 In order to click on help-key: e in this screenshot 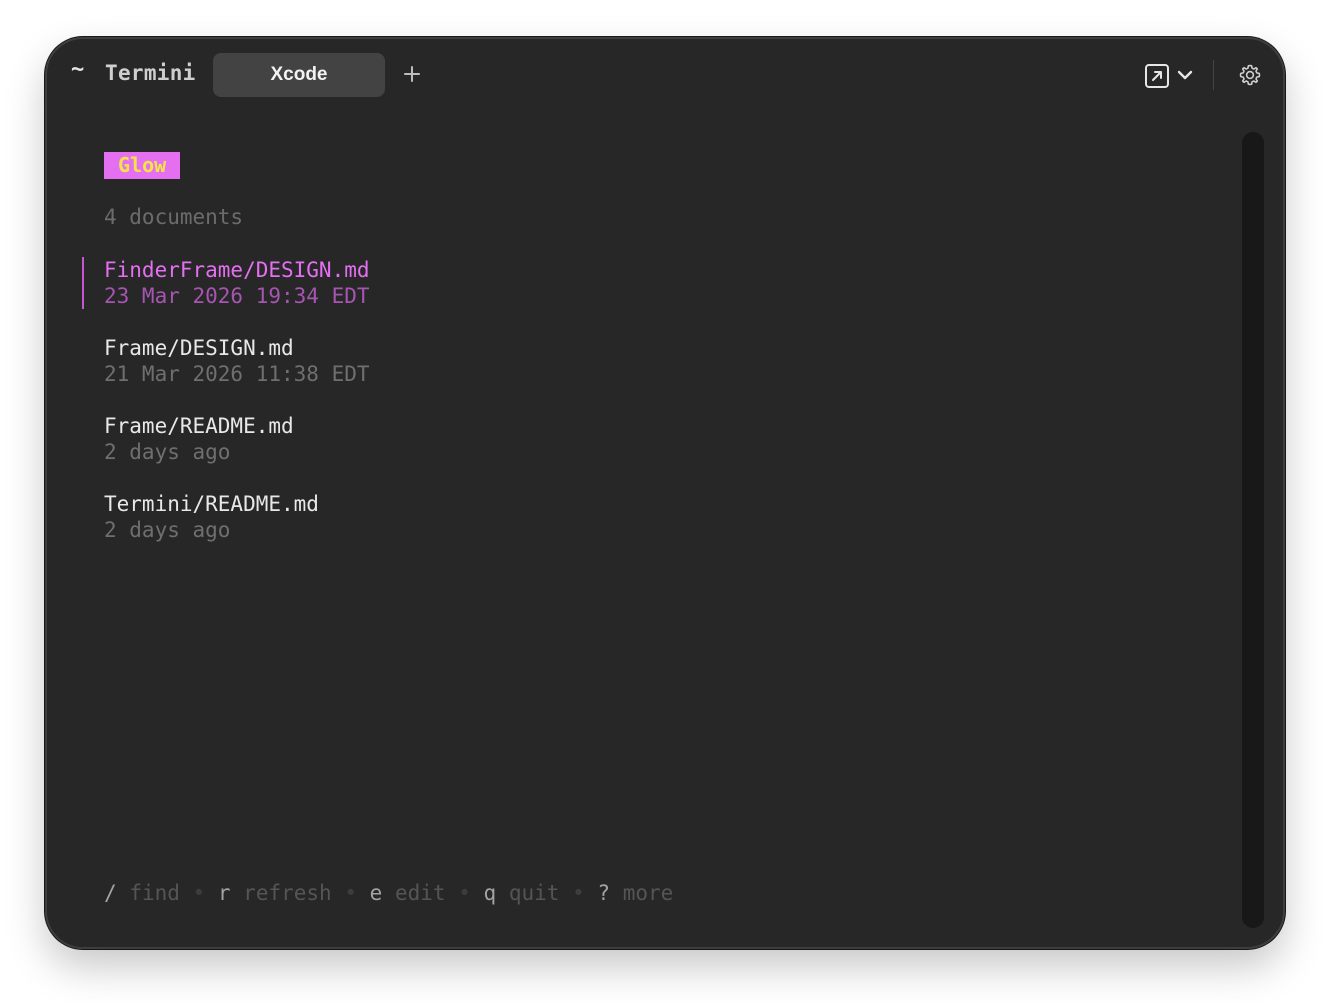, I will do `click(376, 893)`.